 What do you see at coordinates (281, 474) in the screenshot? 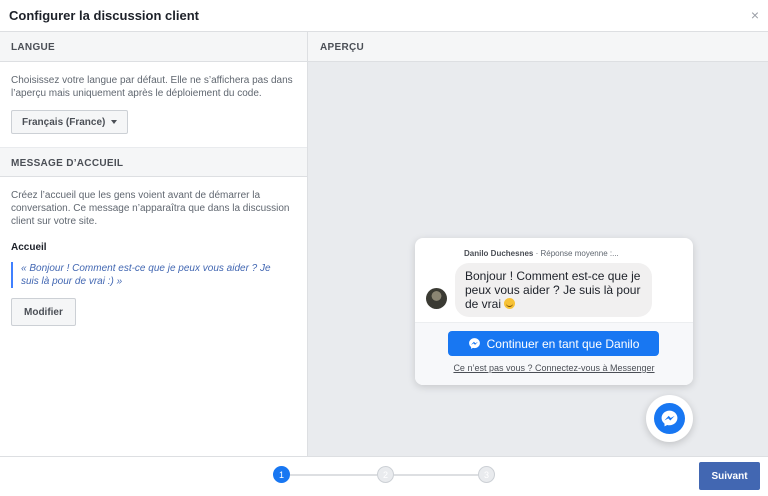
I see `step-1: 1` at bounding box center [281, 474].